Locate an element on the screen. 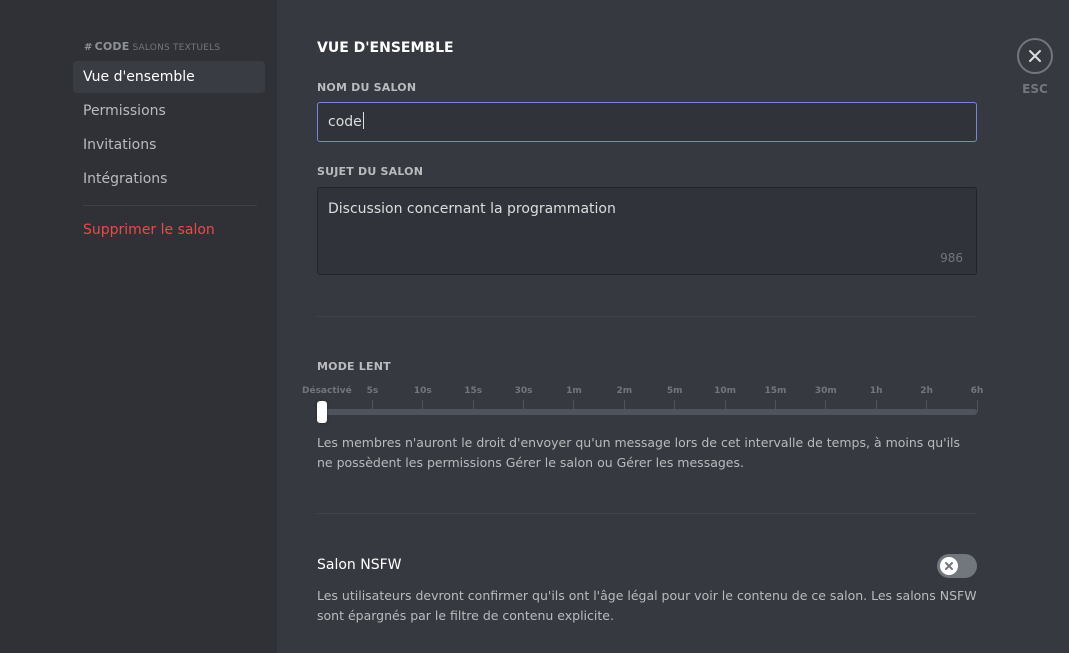 This screenshot has width=1069, height=653. topic-value: Discussion concernant la programmation is located at coordinates (472, 209).